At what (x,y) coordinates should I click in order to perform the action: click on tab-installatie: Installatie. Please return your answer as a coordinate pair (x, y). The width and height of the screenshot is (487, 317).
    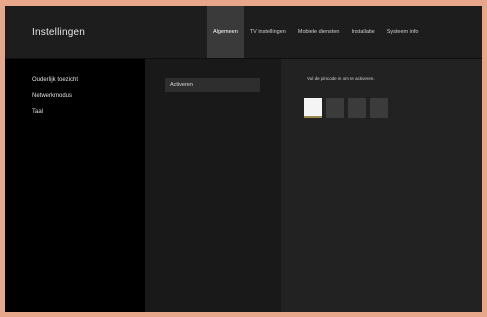
    Looking at the image, I should click on (362, 32).